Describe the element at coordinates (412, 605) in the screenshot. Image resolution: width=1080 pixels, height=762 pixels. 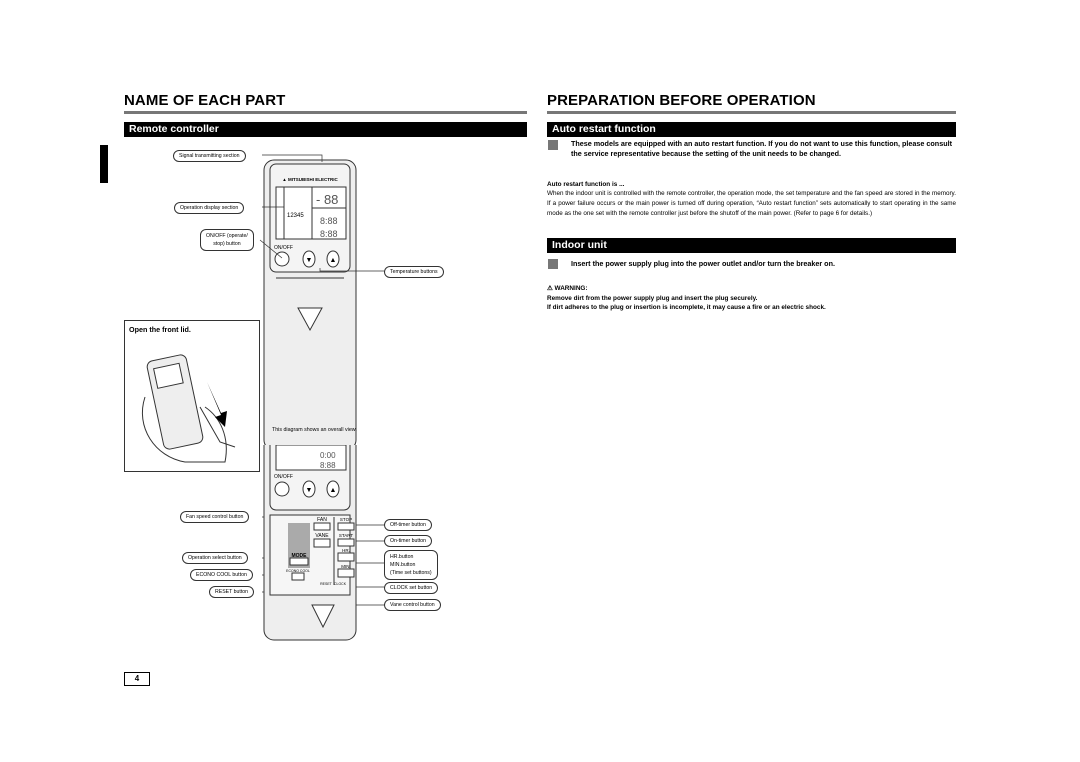
I see `label-vane: Vane control button` at that location.